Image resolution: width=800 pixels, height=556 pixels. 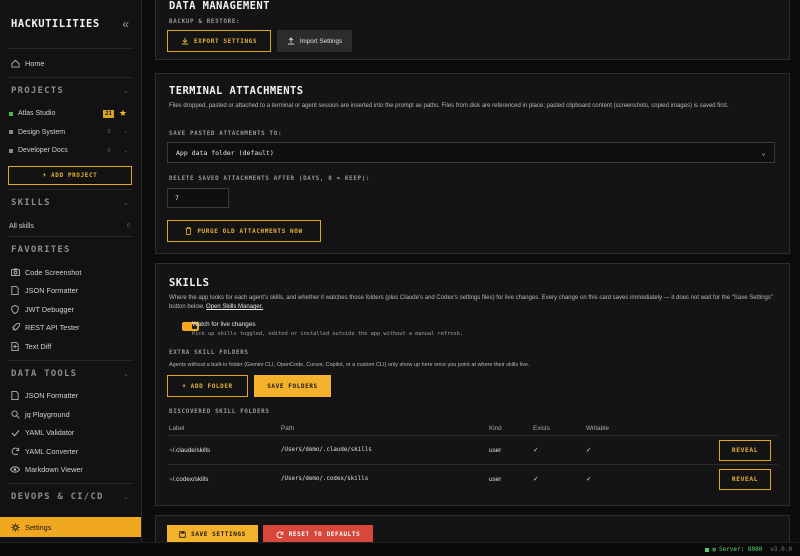 What do you see at coordinates (326, 450) in the screenshot?
I see `folder-path: /Users/demo/.claude/skills` at bounding box center [326, 450].